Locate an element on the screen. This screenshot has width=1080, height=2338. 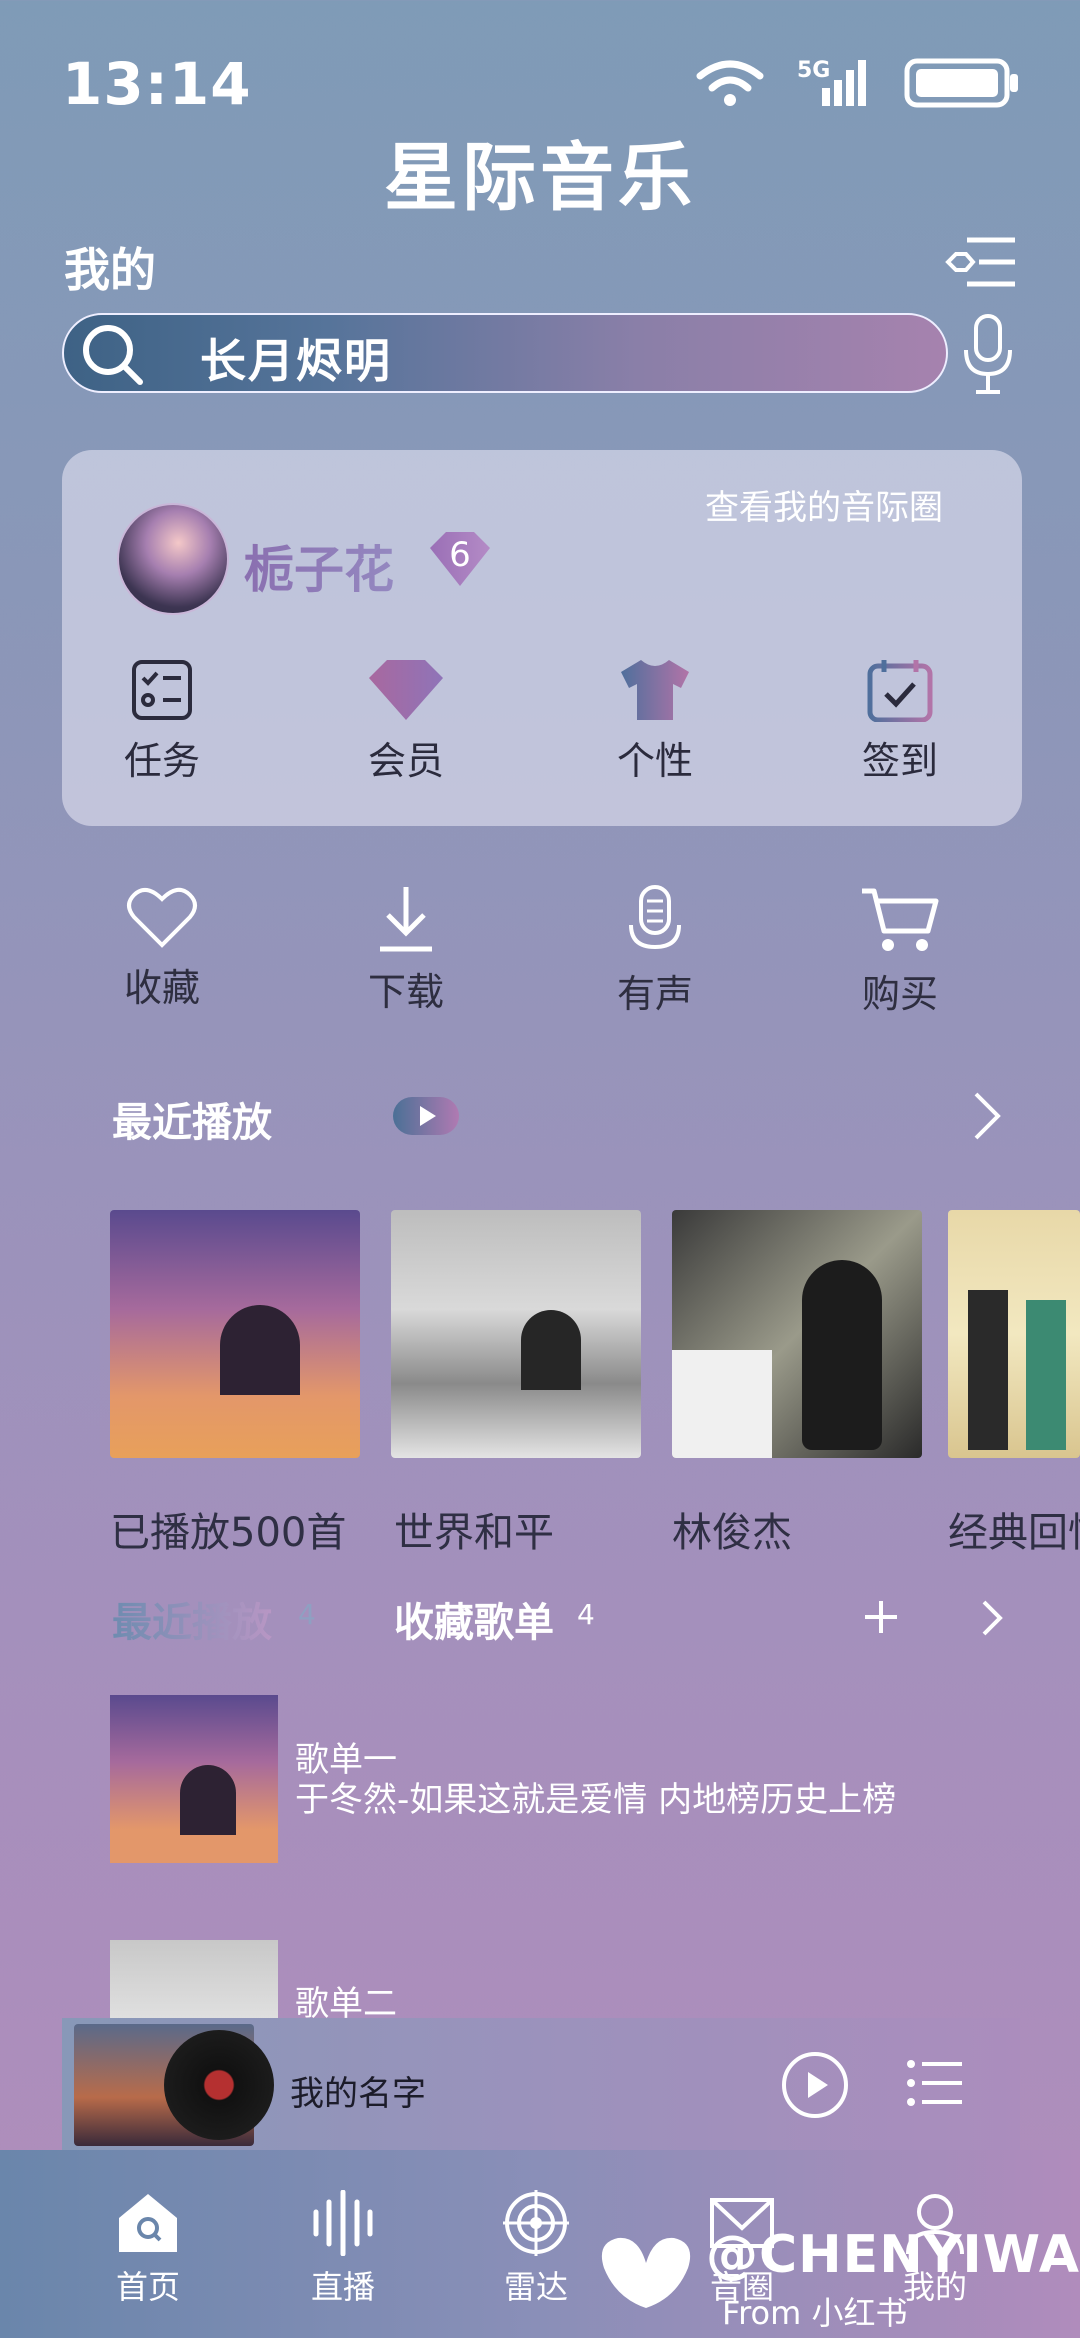
checkin-label: 签到 is located at coordinates (899, 761).